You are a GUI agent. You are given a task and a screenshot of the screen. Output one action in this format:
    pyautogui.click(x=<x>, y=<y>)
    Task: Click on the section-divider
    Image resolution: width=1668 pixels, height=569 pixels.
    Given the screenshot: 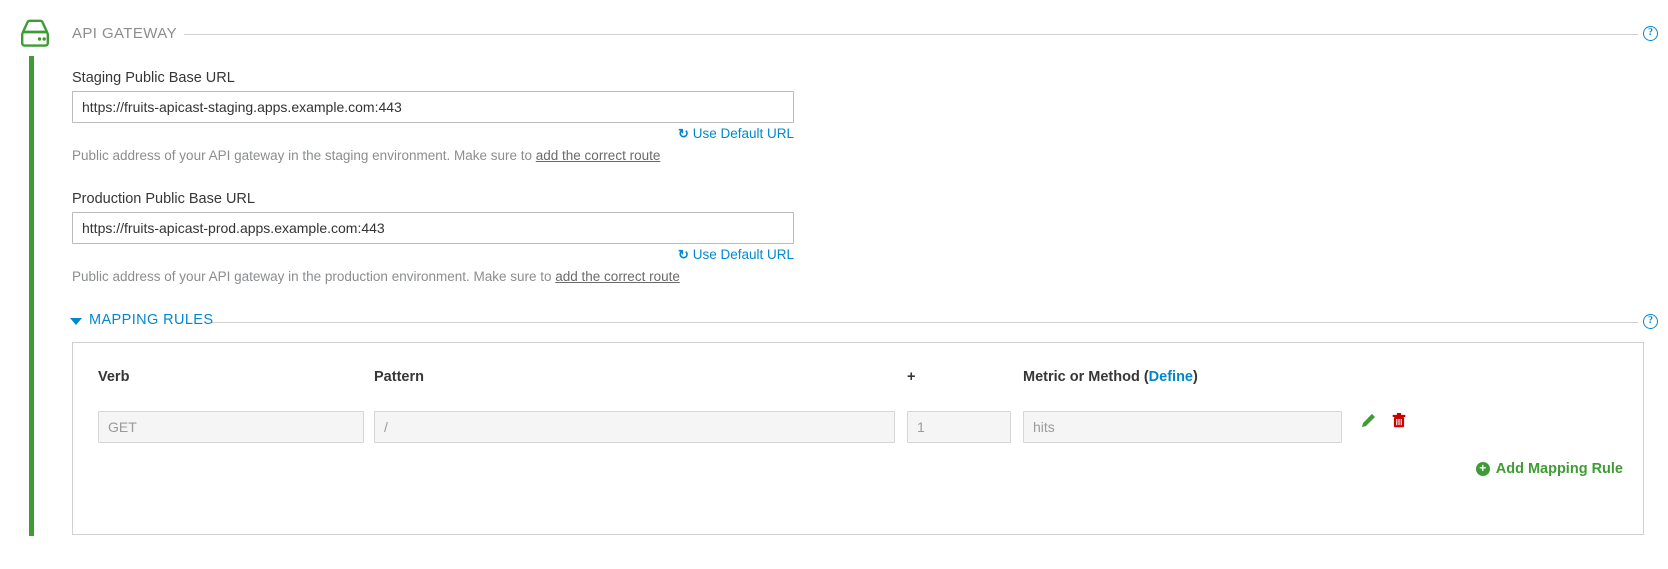 What is the action you would take?
    pyautogui.click(x=911, y=34)
    